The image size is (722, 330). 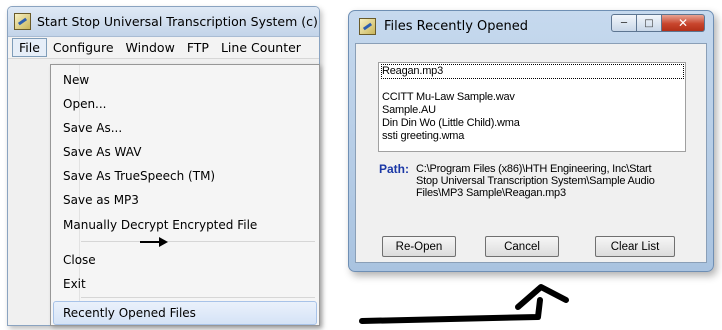 What do you see at coordinates (154, 242) in the screenshot?
I see `small-pointer-arrow-icon` at bounding box center [154, 242].